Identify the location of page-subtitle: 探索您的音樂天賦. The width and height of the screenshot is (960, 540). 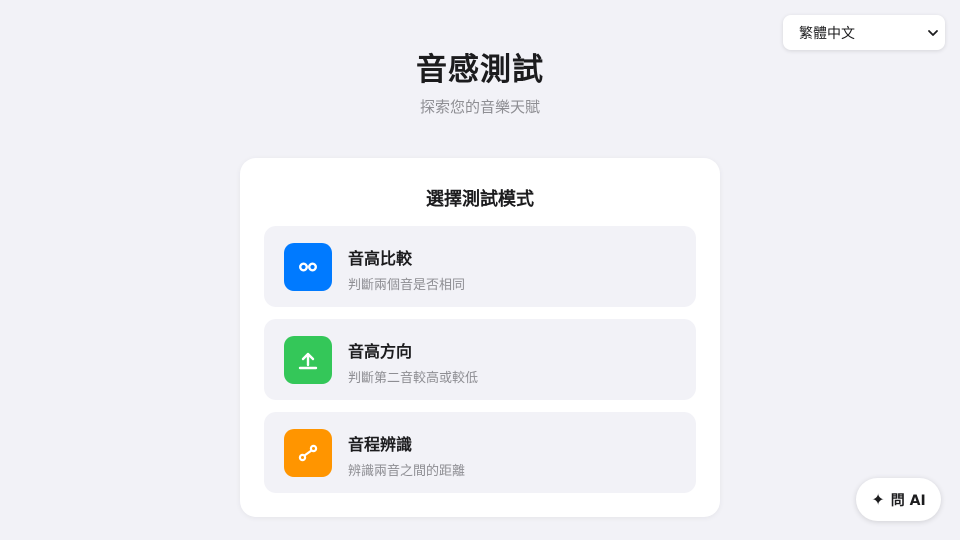
(479, 107).